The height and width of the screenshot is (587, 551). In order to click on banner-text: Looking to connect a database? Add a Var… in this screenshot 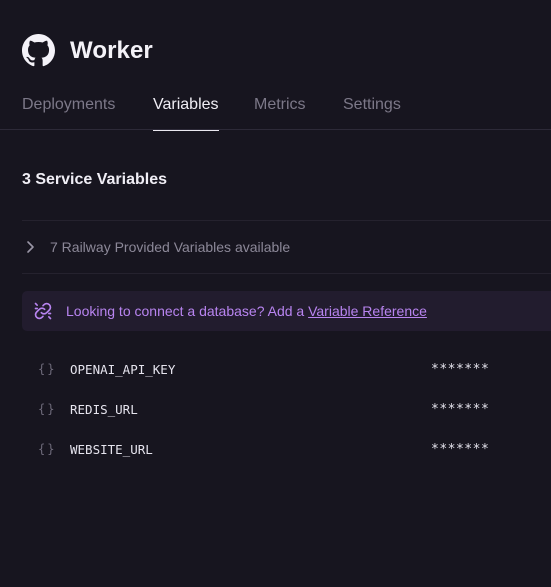, I will do `click(246, 311)`.